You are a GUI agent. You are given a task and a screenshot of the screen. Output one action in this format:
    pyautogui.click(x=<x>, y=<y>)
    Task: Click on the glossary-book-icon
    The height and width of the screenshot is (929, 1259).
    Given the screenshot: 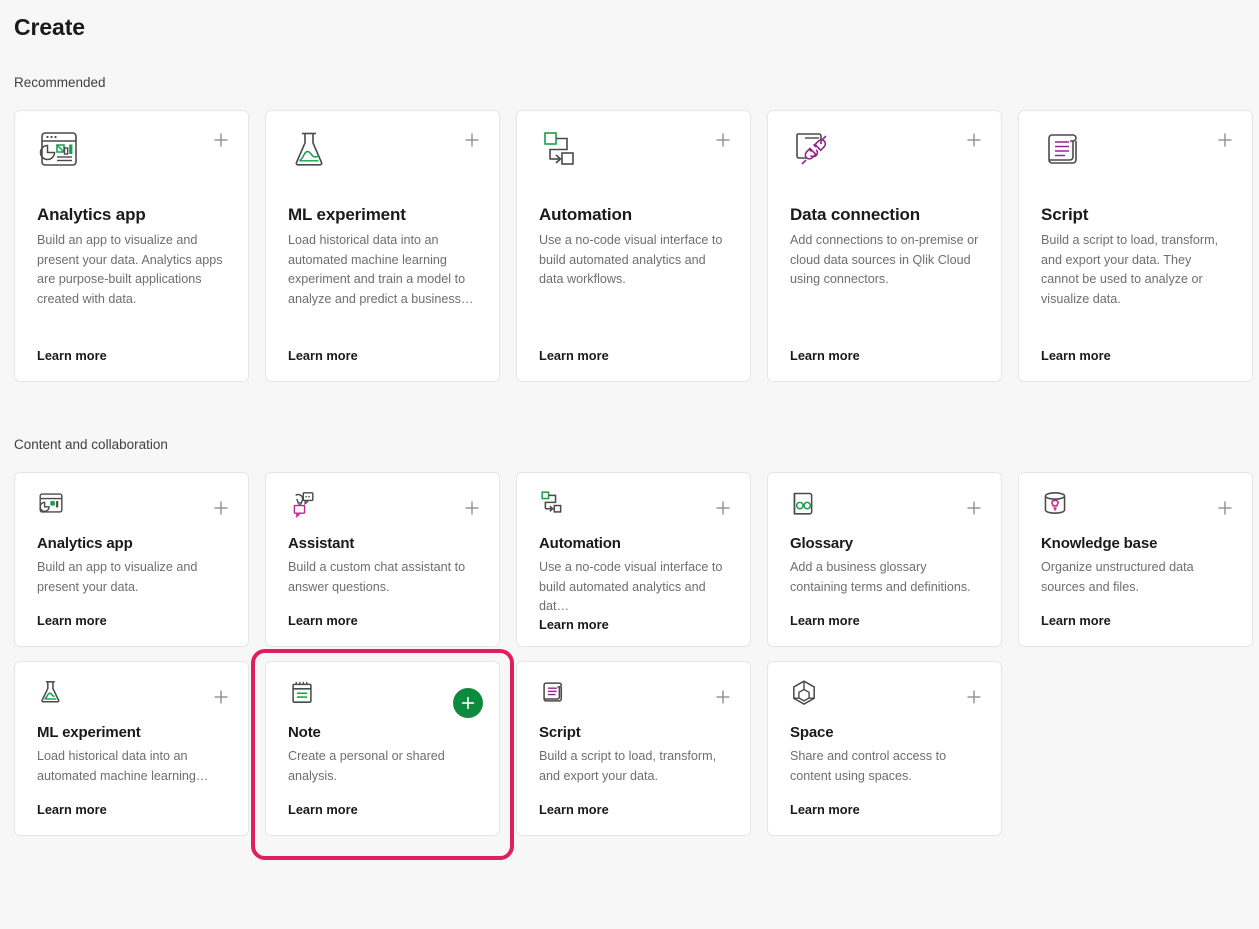 What is the action you would take?
    pyautogui.click(x=804, y=503)
    